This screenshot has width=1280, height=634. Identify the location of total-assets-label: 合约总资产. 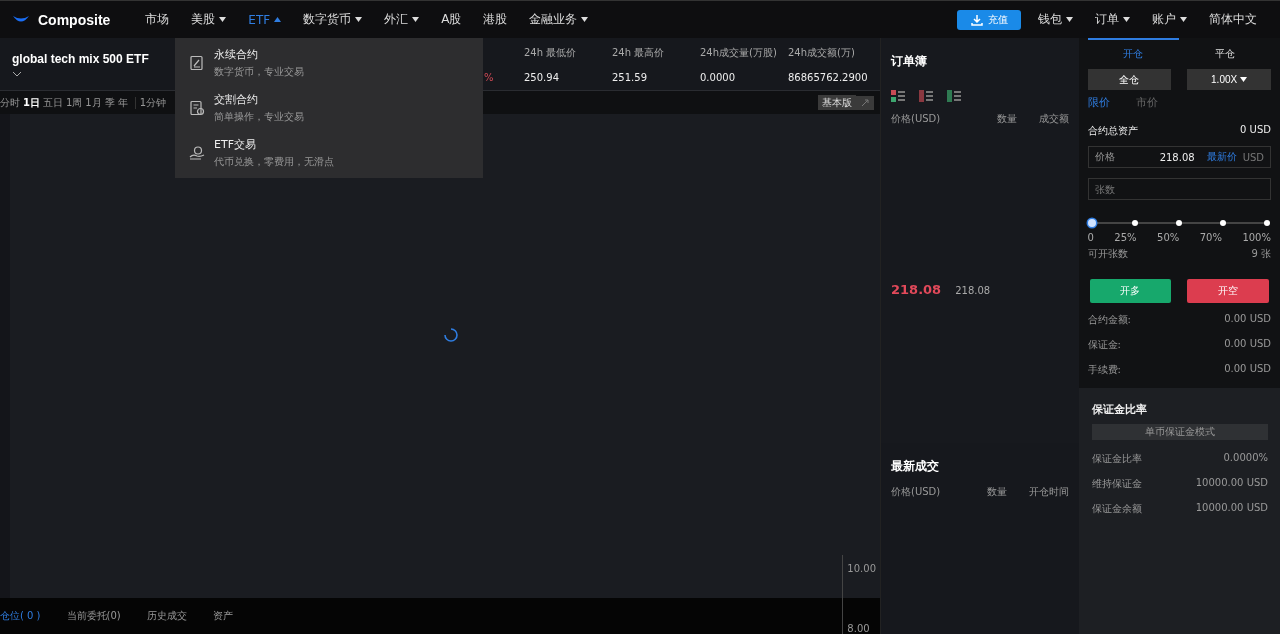
(1112, 131).